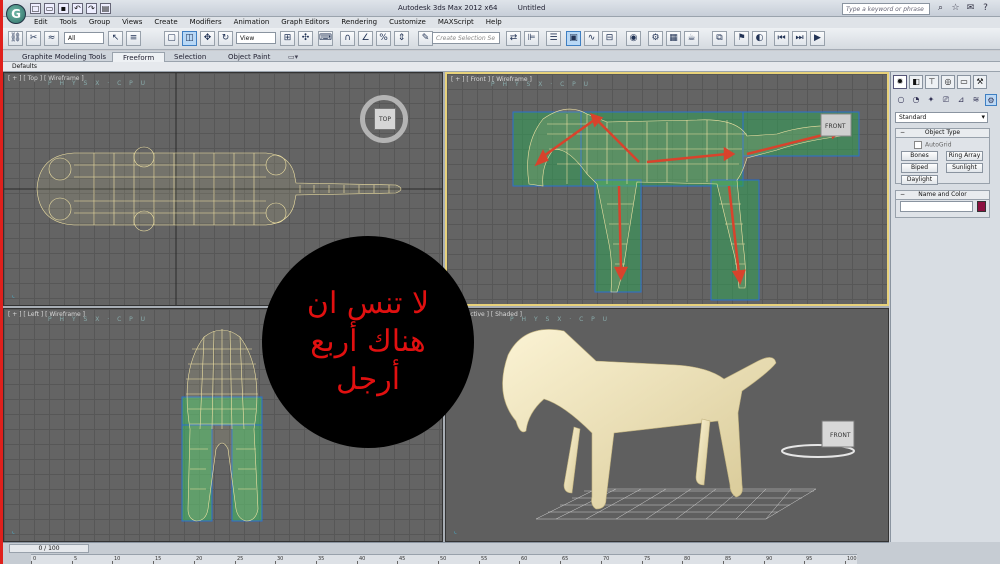 The height and width of the screenshot is (564, 1000). I want to click on spinner-snap-icon: ⇕, so click(401, 38).